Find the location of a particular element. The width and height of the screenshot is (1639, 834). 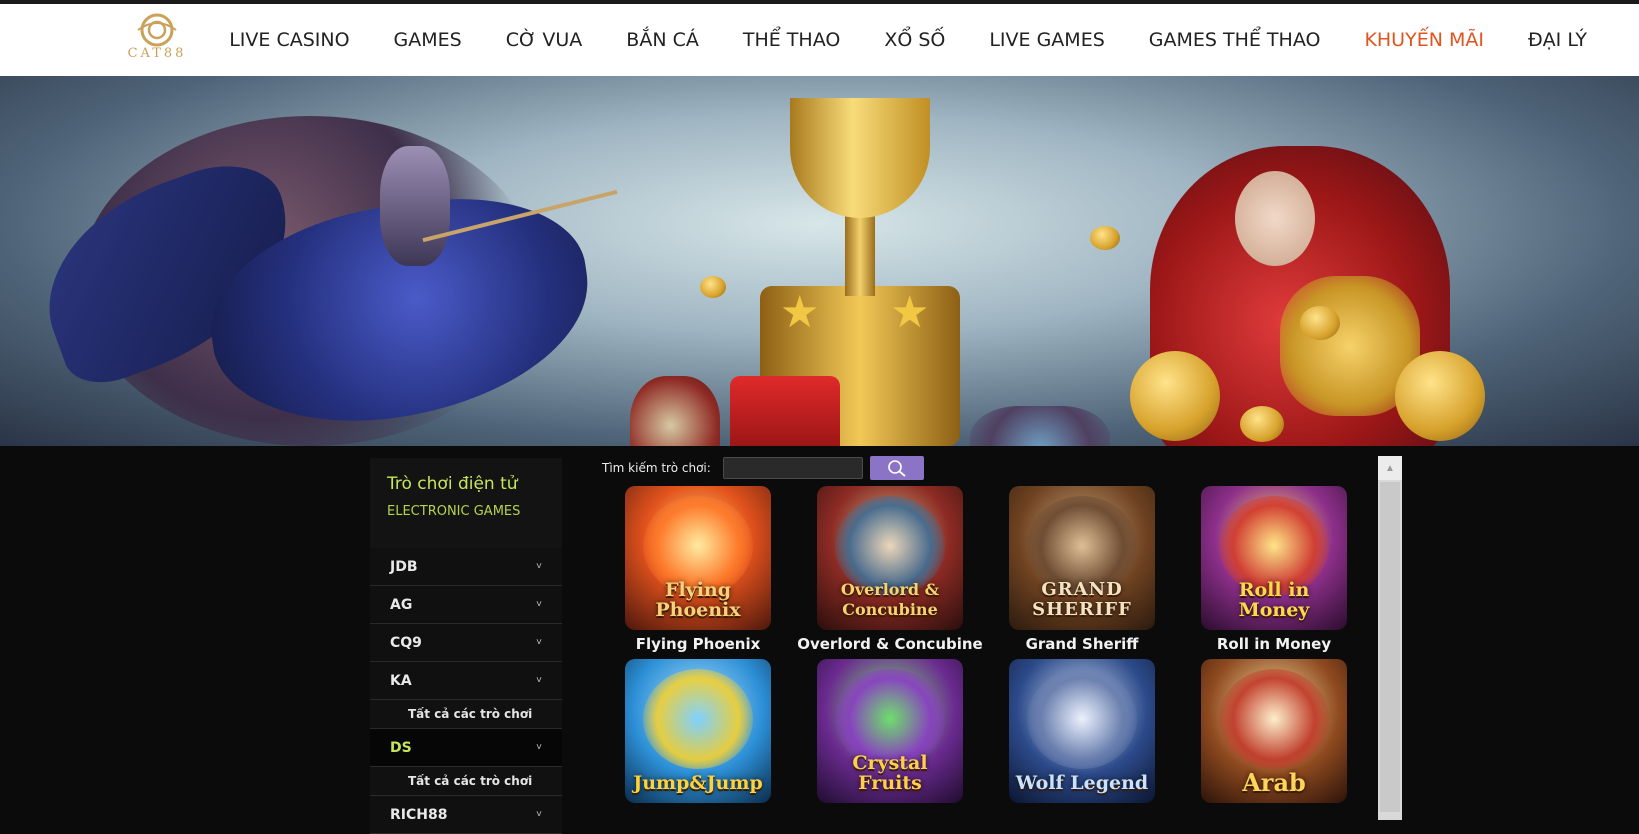

provider-ds: DS ˅ is located at coordinates (466, 748).